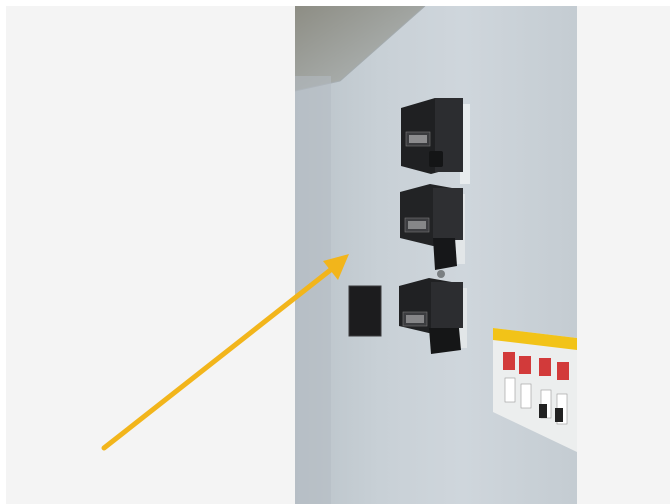 The width and height of the screenshot is (670, 504). Describe the element at coordinates (435, 141) in the screenshot. I see `meter-top` at that location.